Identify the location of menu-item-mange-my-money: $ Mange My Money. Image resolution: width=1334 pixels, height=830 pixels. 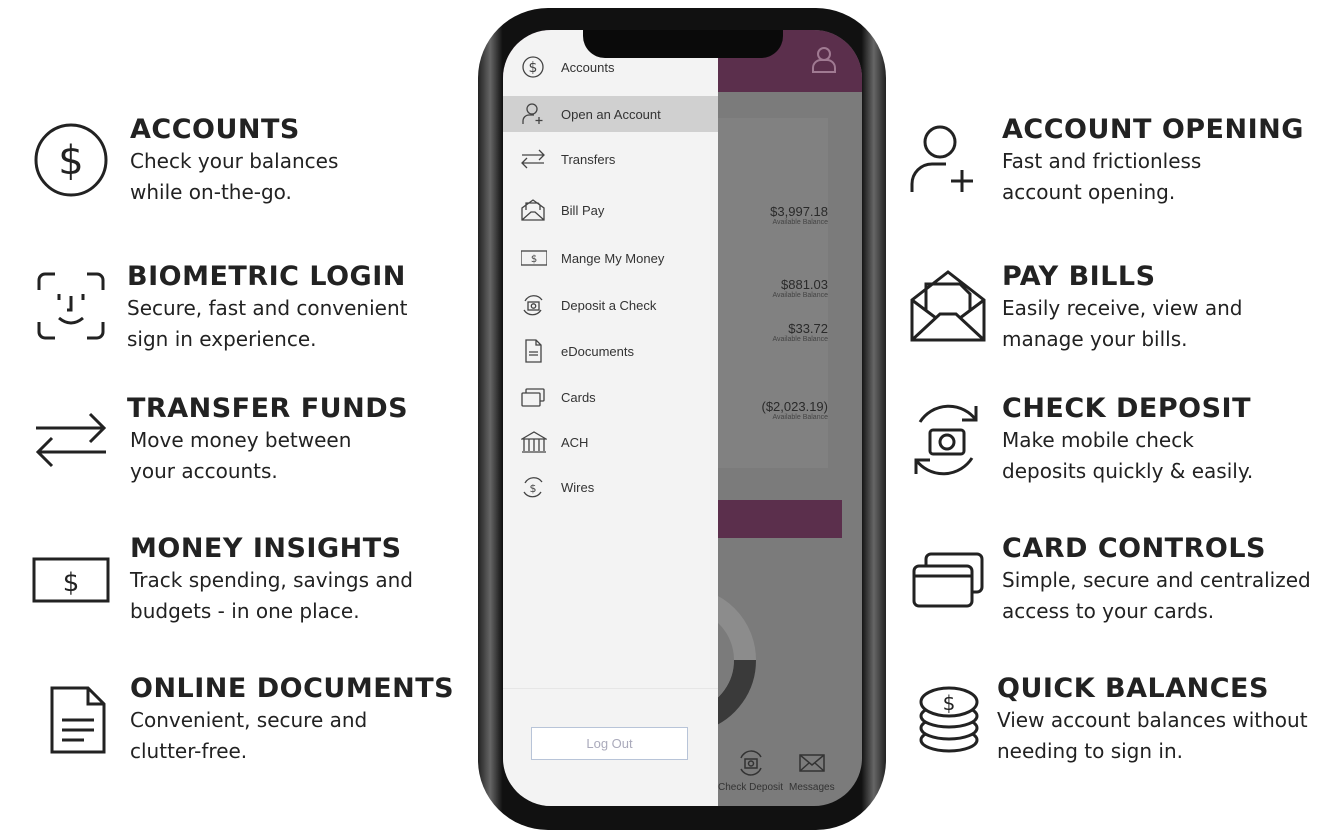
(610, 258).